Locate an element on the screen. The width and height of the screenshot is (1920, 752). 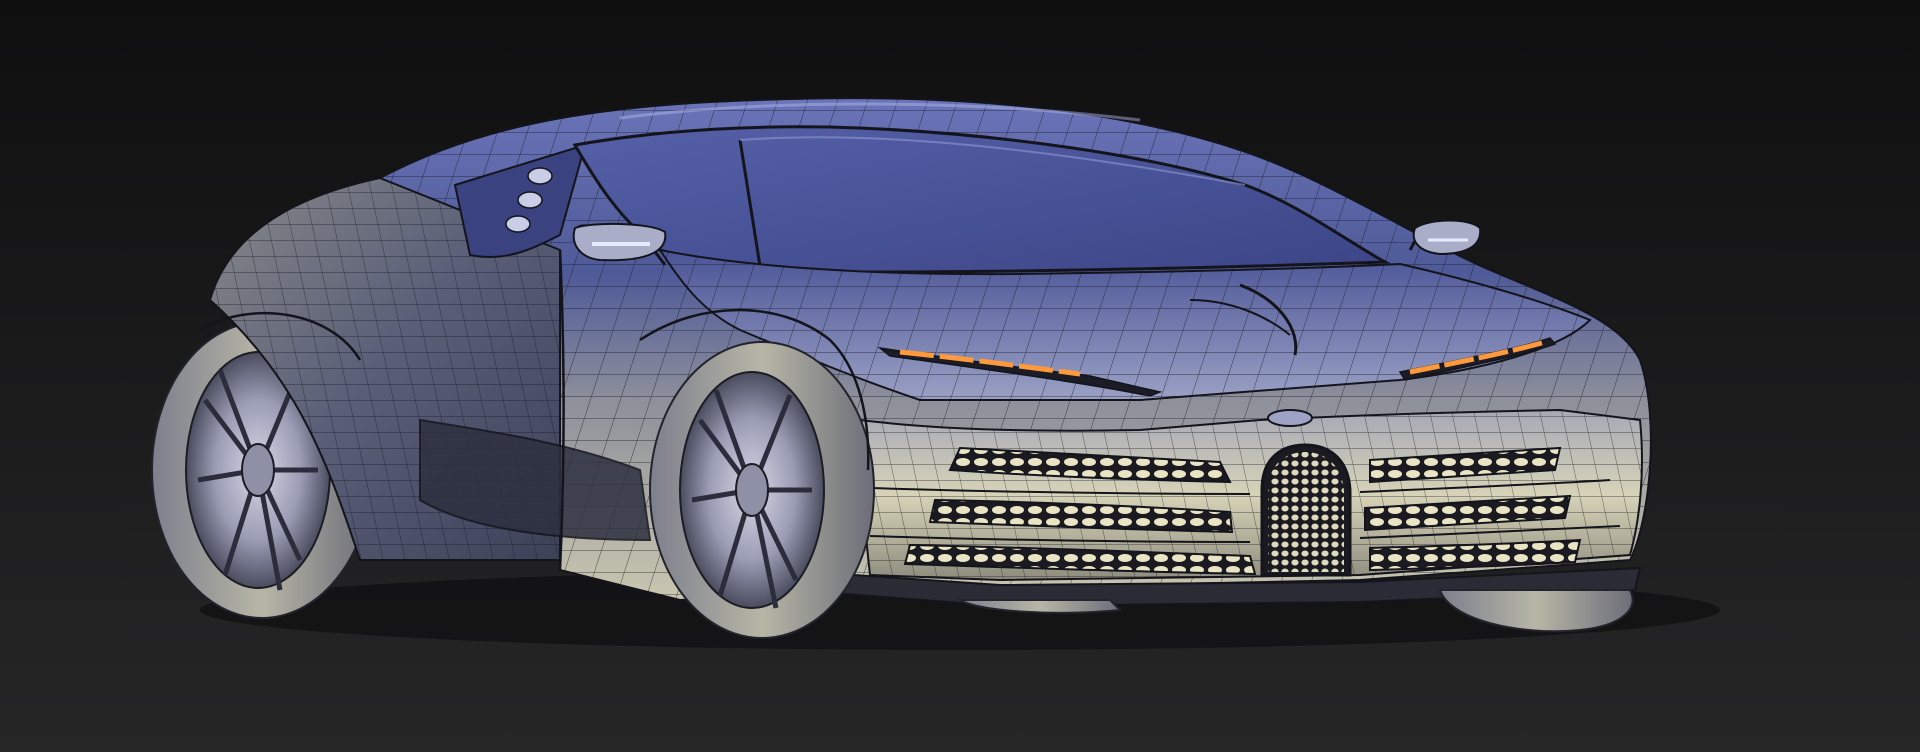
front-grille-left is located at coordinates (1080, 511).